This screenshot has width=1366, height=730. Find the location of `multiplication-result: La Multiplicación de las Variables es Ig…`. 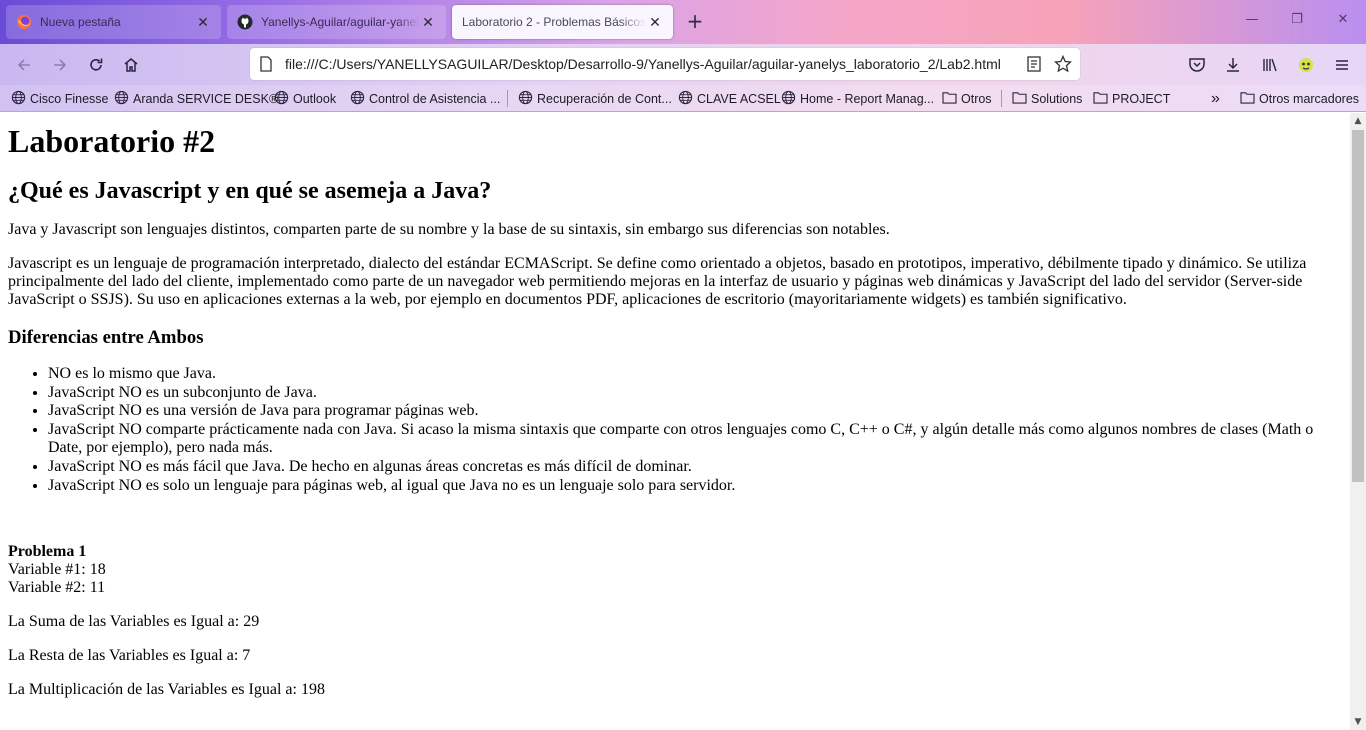

multiplication-result: La Multiplicación de las Variables es Ig… is located at coordinates (166, 690).